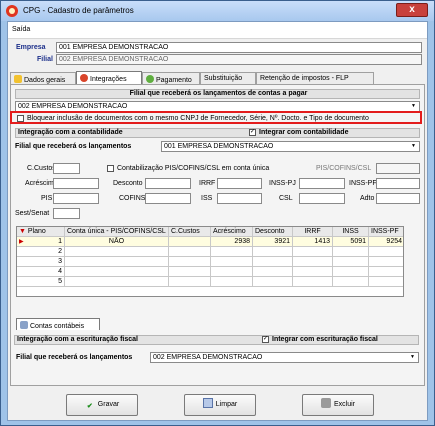  I want to click on table-cell: 1413, so click(313, 242).